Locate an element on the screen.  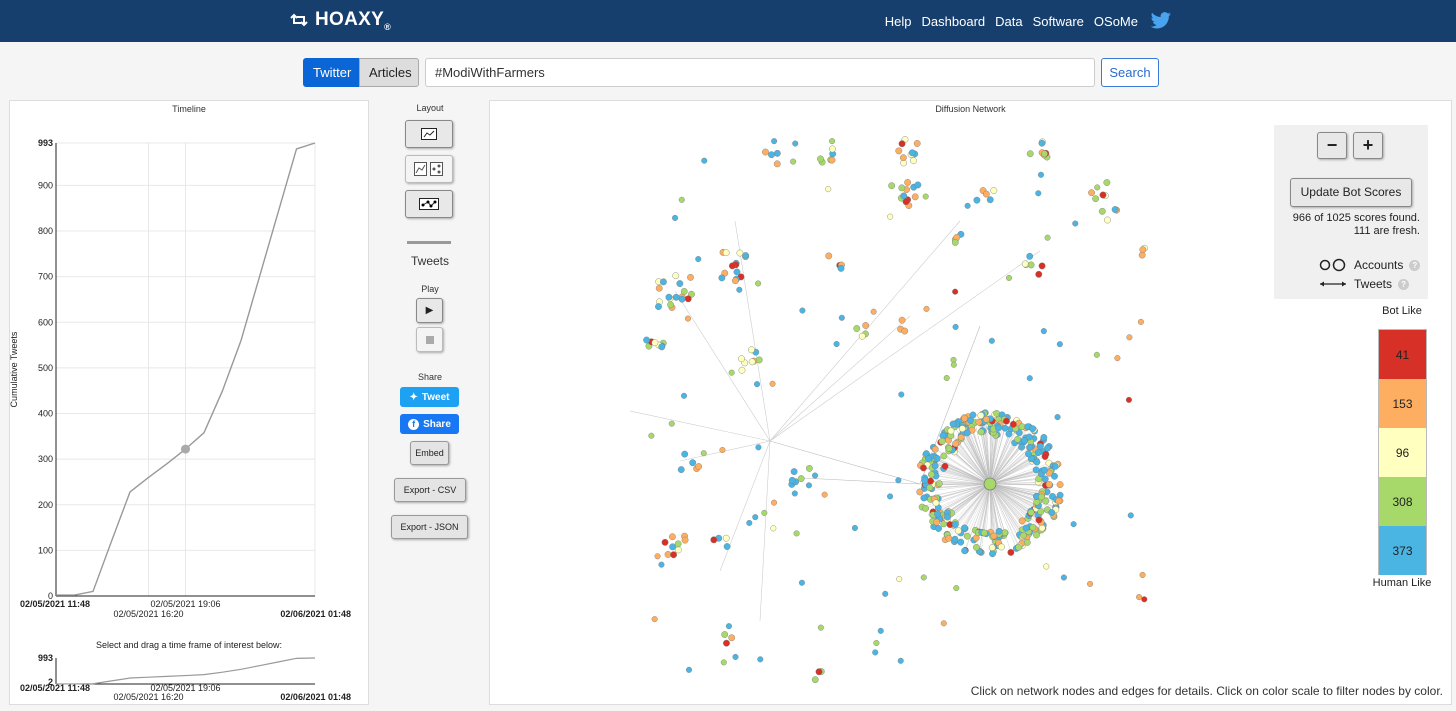
zoom-in-button: + is located at coordinates (1368, 145).